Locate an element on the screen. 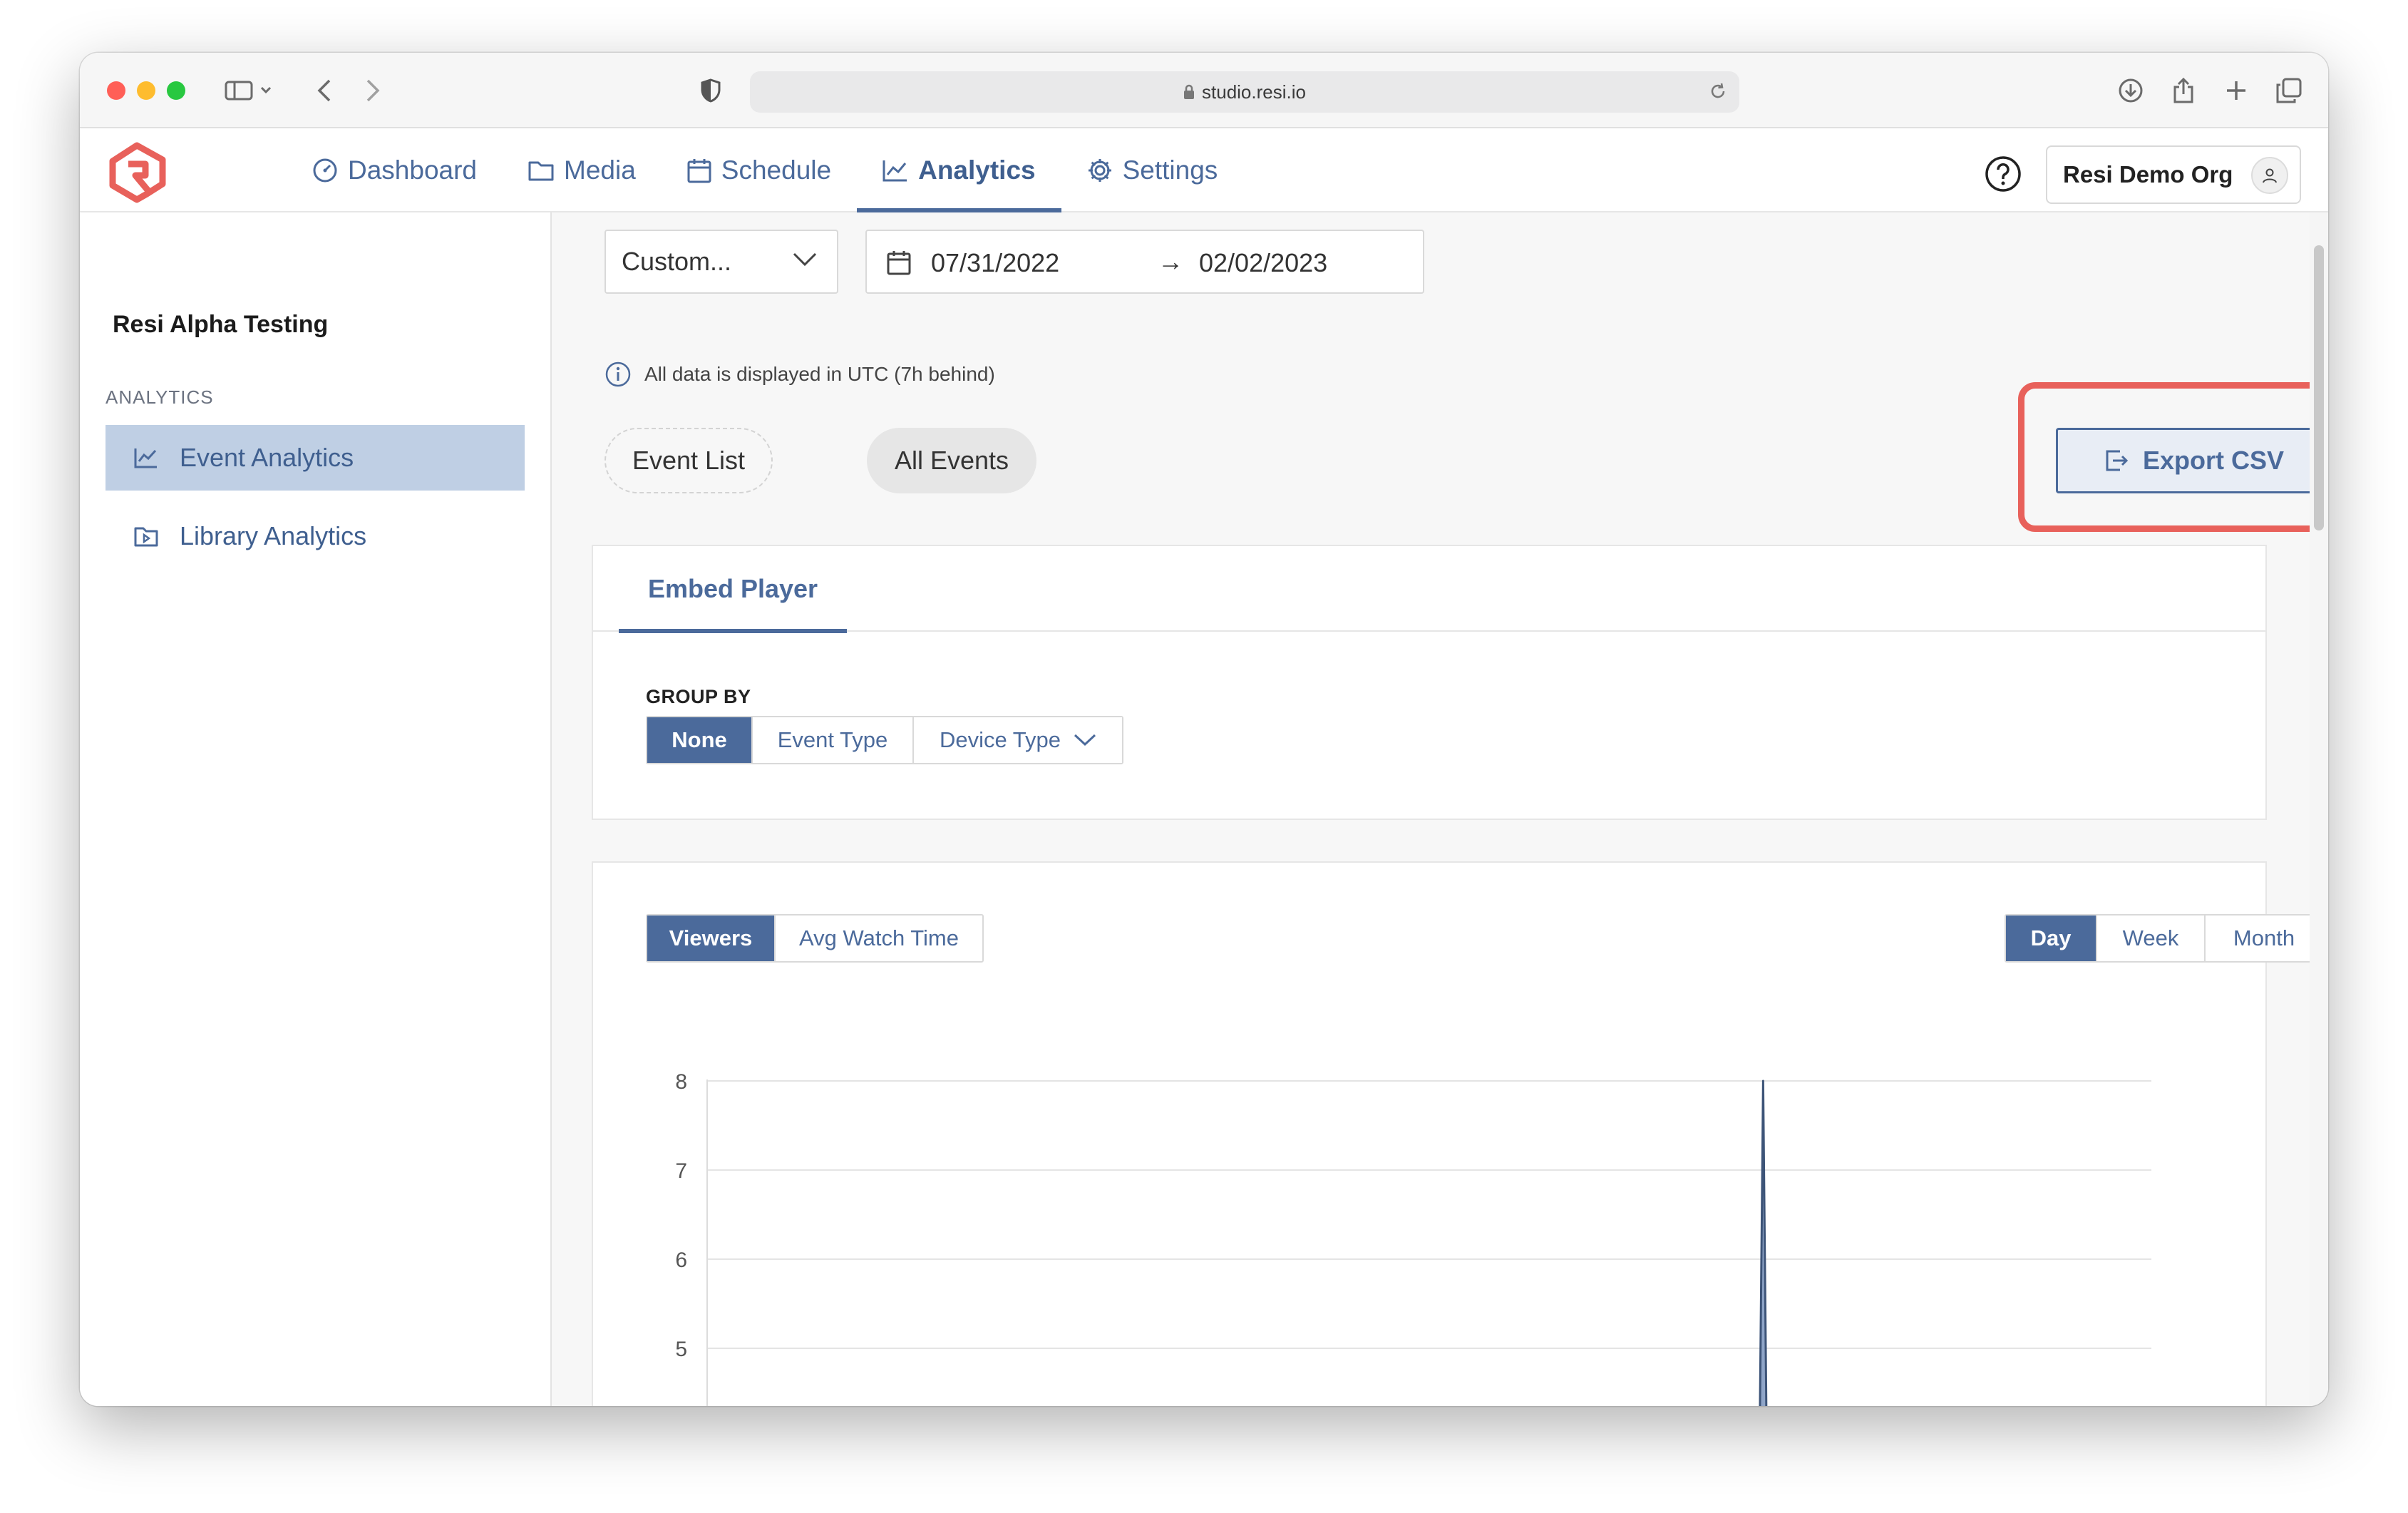 This screenshot has height=1513, width=2408. folder-icon is located at coordinates (541, 170).